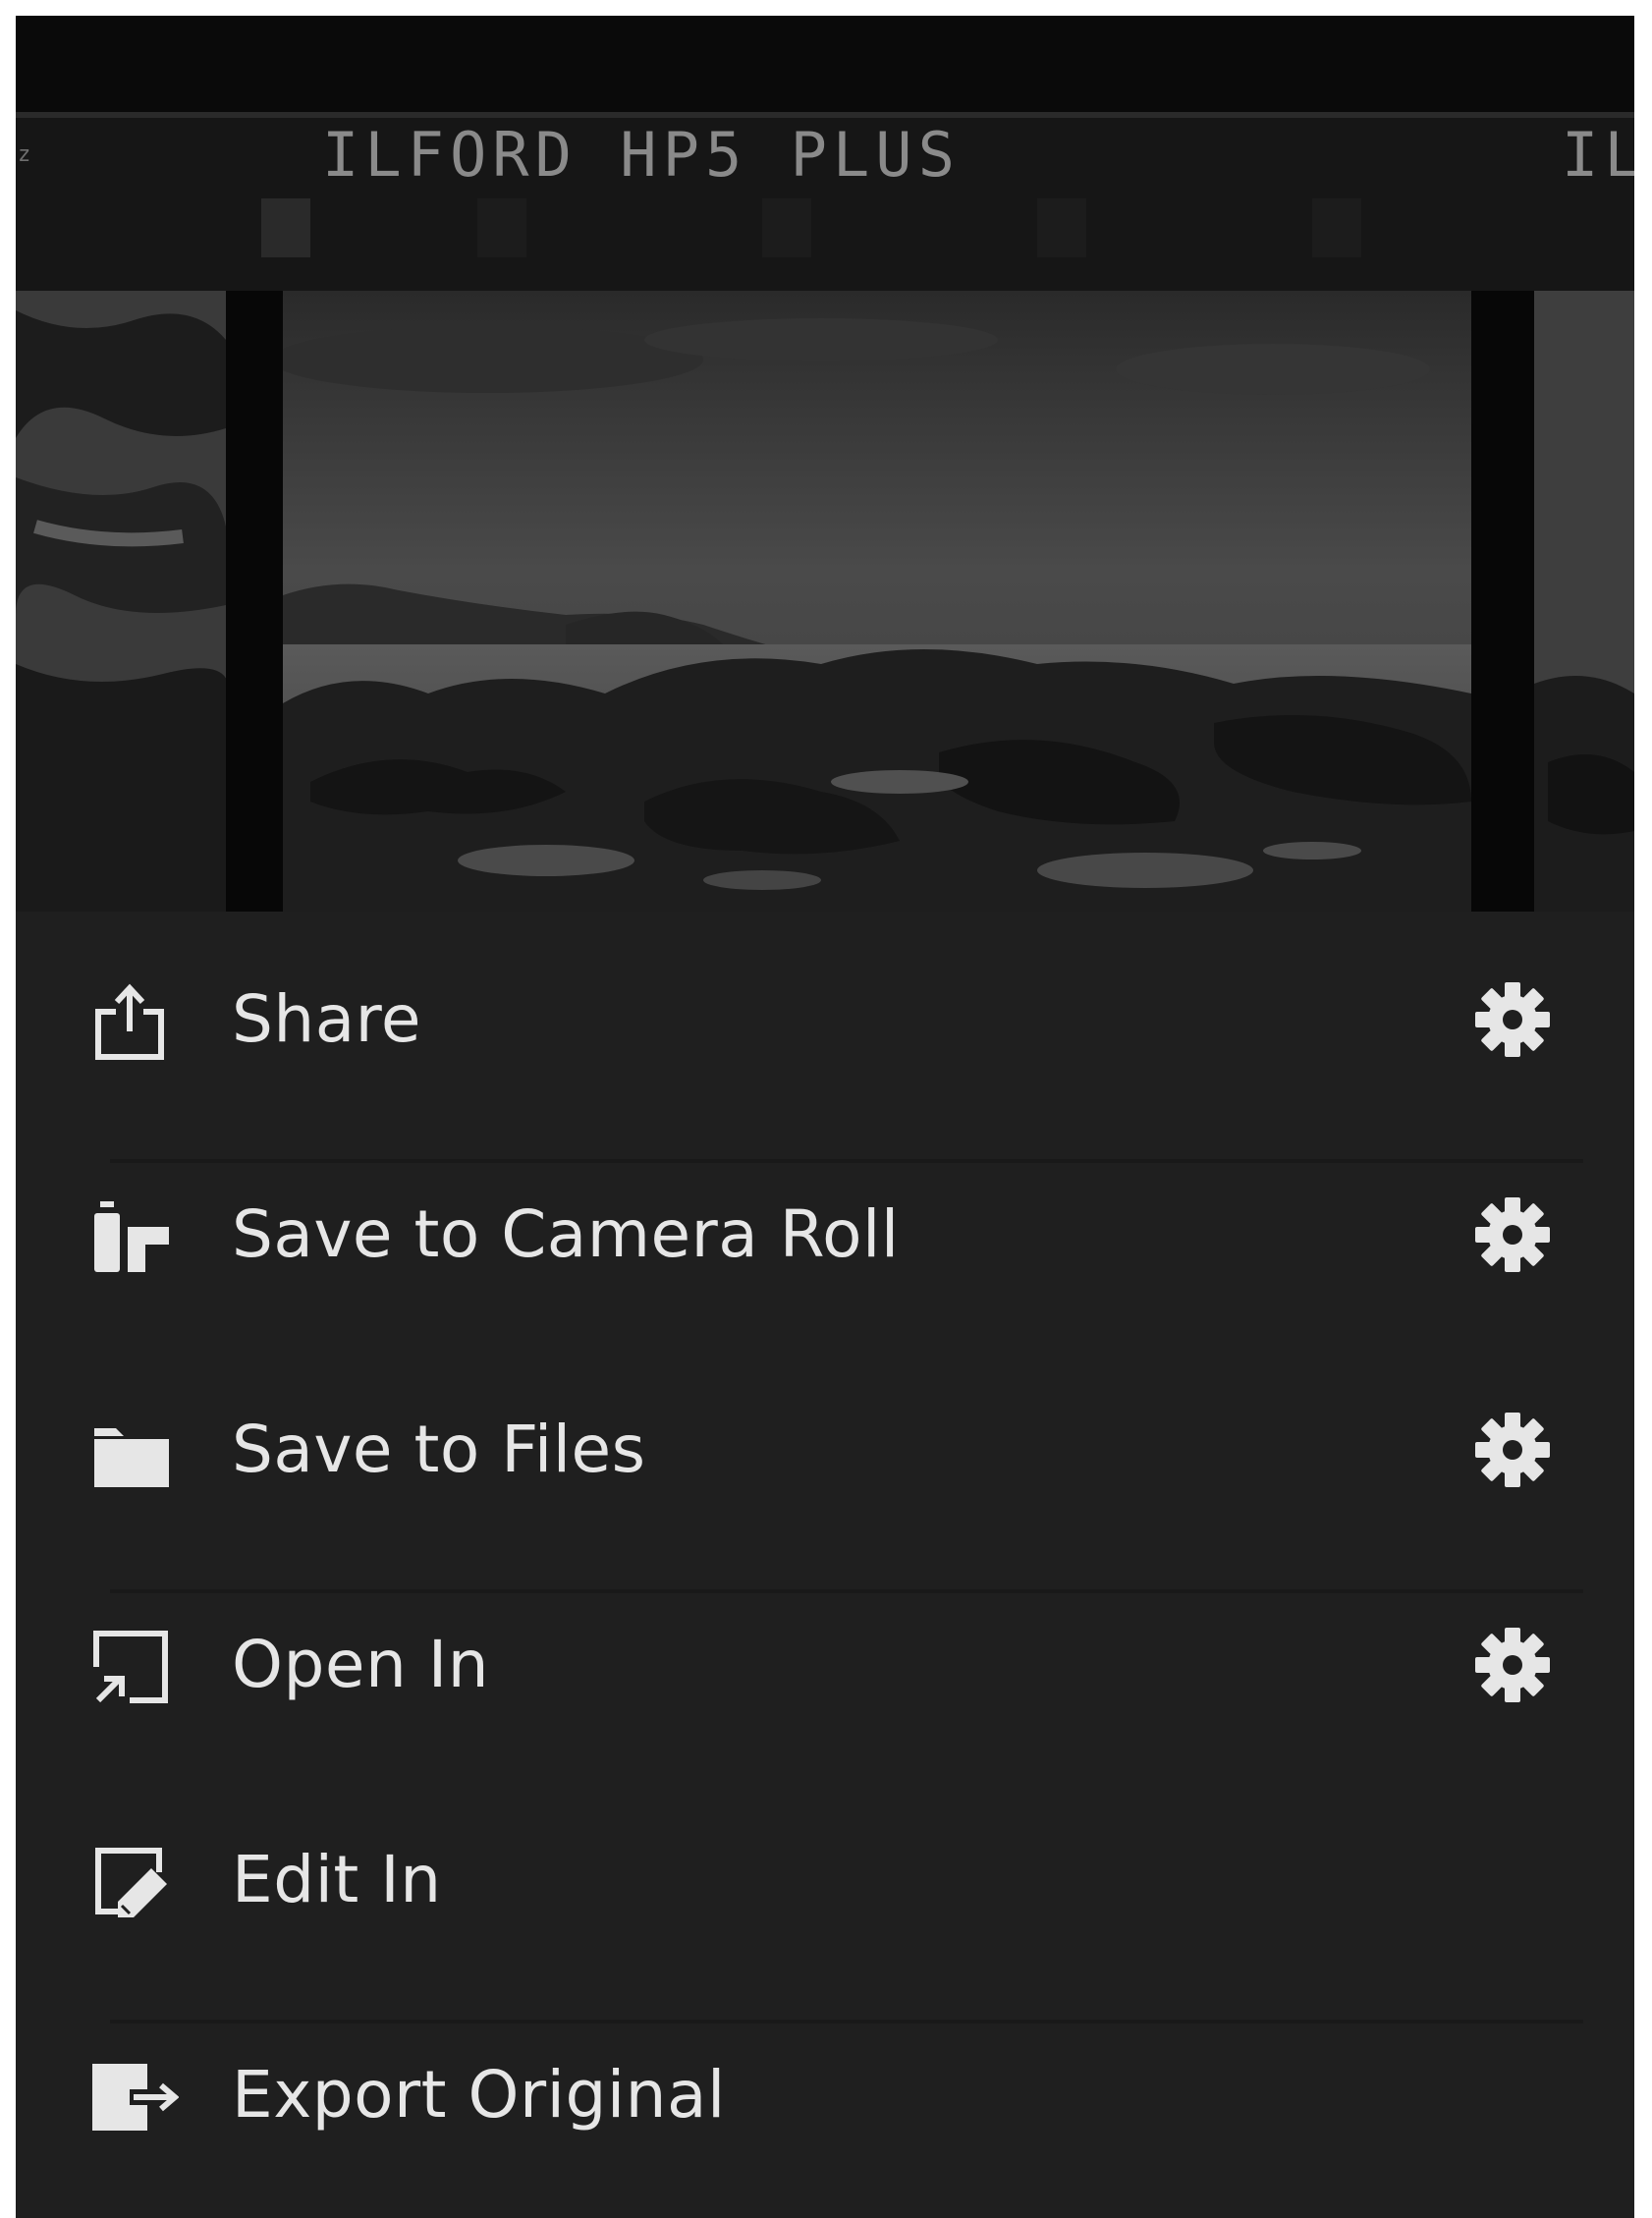 The height and width of the screenshot is (2218, 1652). I want to click on camera-roll-icon, so click(132, 1236).